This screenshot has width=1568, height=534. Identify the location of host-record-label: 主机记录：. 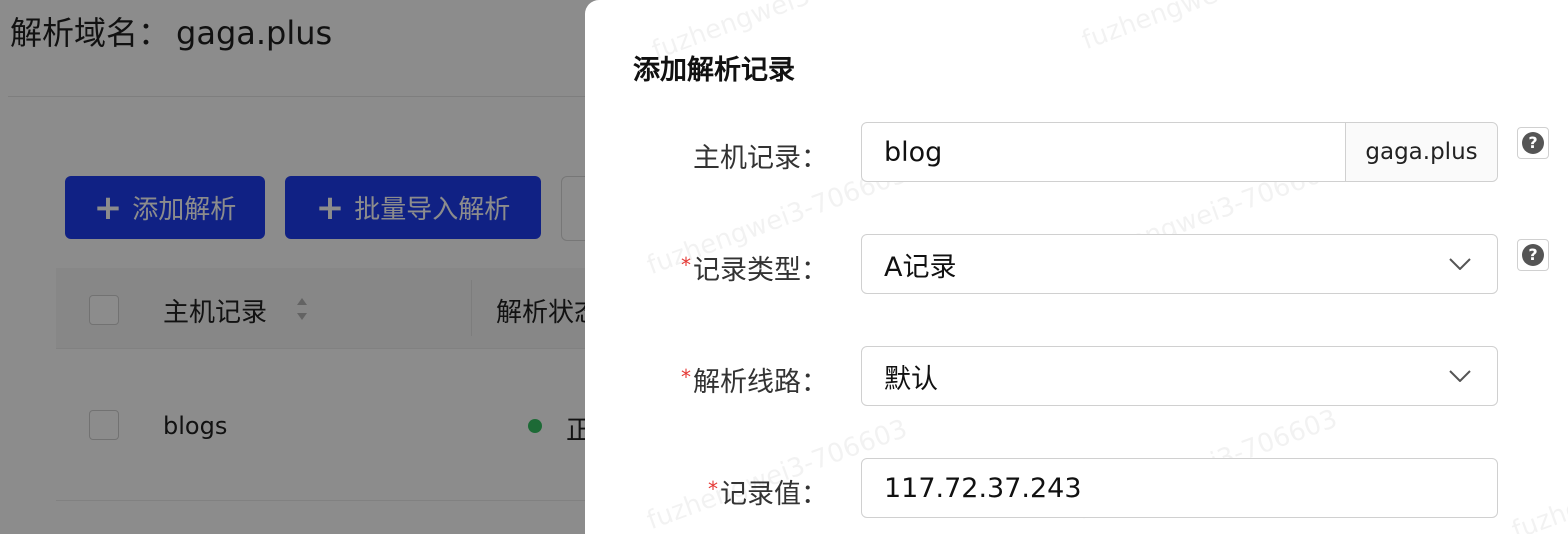
(760, 155).